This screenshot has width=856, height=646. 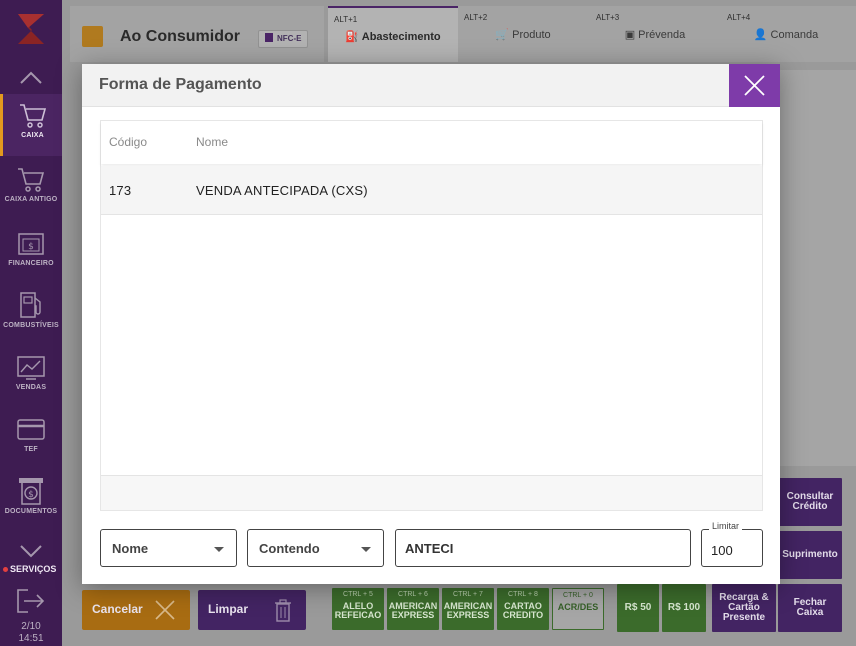 I want to click on clock: 2/10 14:51, so click(x=31, y=633).